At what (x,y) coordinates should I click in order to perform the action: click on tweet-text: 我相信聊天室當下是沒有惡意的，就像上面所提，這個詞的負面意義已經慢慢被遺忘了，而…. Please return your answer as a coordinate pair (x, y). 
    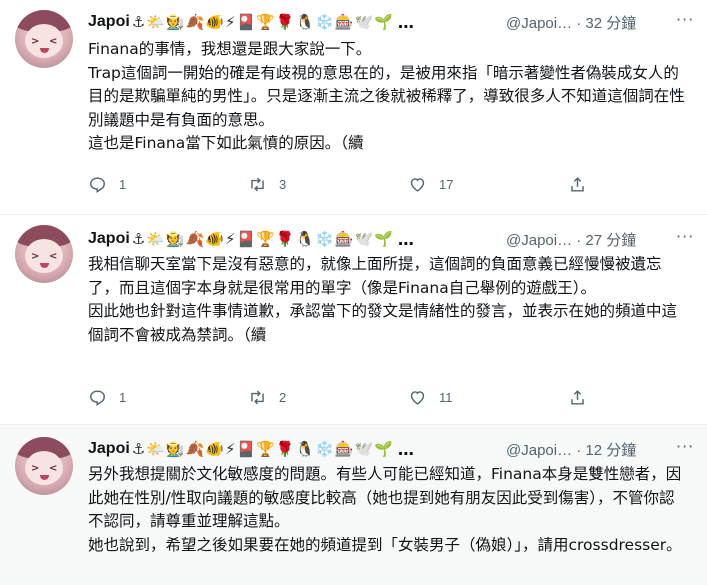
    Looking at the image, I should click on (388, 300).